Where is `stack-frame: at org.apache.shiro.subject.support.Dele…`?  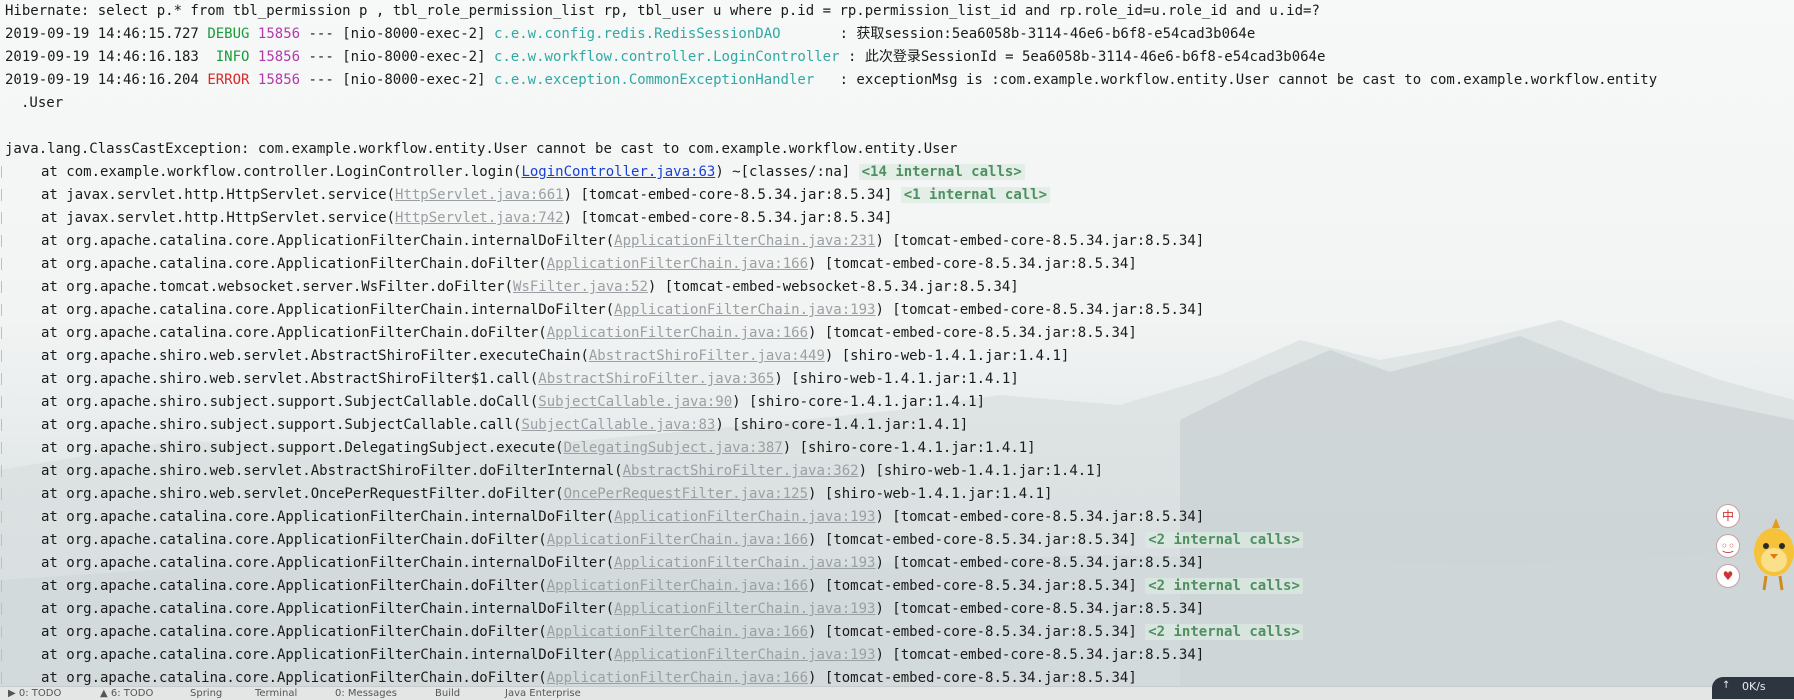 stack-frame: at org.apache.shiro.subject.support.Dele… is located at coordinates (897, 448).